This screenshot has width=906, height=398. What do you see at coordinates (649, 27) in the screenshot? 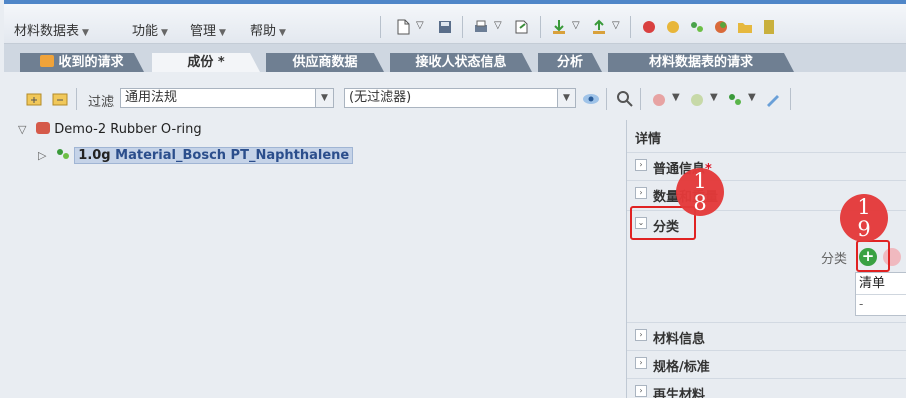
I see `substance-red-icon` at bounding box center [649, 27].